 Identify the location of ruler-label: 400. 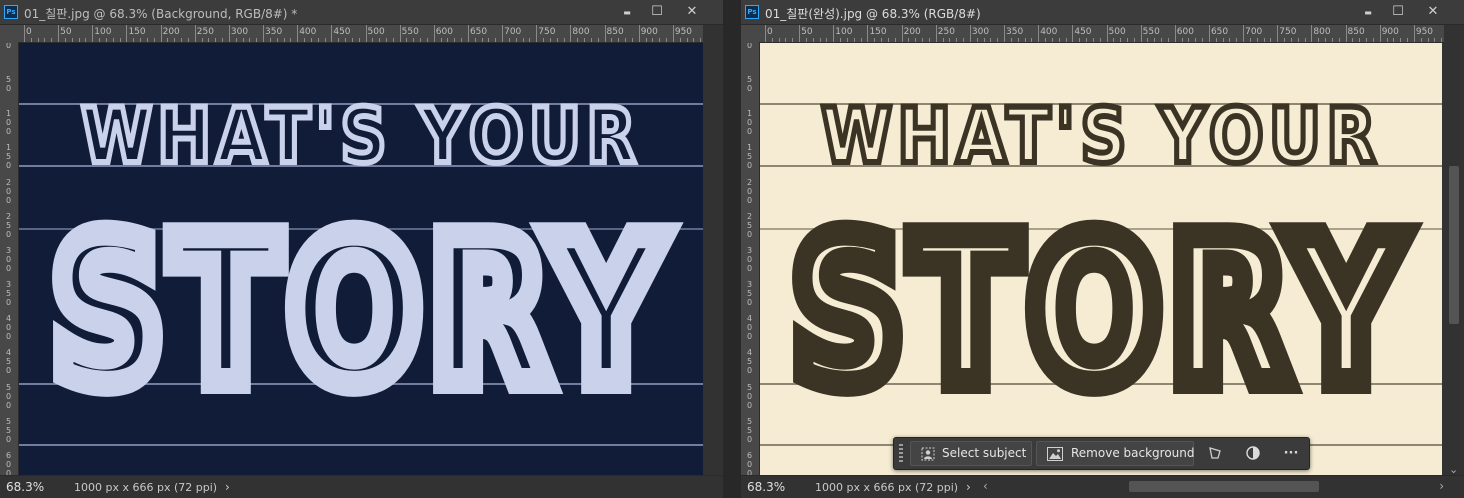
(750, 328).